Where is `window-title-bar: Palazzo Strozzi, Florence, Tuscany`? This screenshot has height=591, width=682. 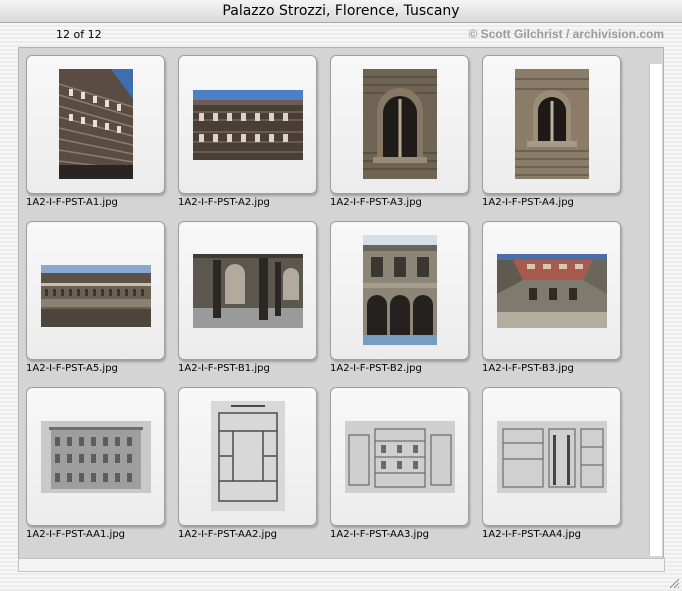 window-title-bar: Palazzo Strozzi, Florence, Tuscany is located at coordinates (341, 11).